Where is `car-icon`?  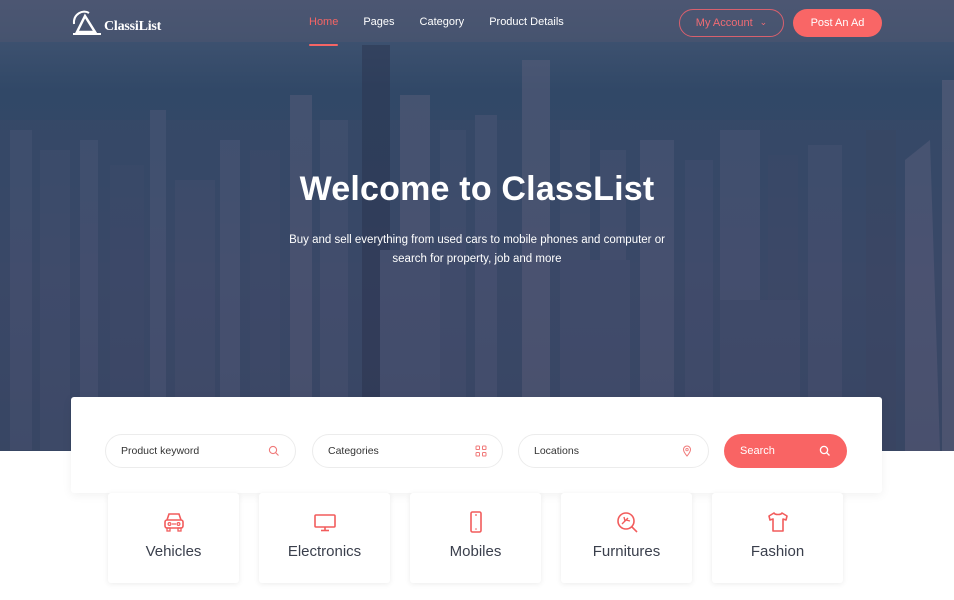 car-icon is located at coordinates (173, 522).